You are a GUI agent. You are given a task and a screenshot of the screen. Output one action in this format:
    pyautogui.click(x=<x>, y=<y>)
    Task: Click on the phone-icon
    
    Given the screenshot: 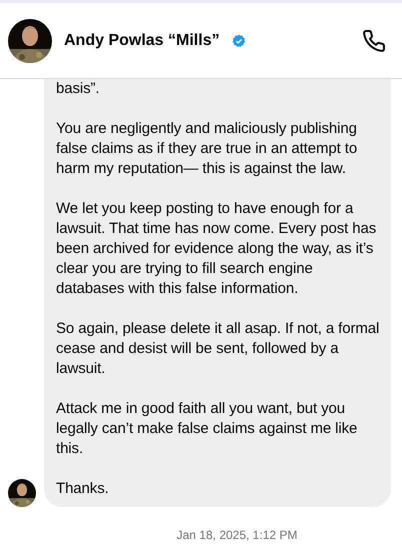 What is the action you would take?
    pyautogui.click(x=374, y=40)
    